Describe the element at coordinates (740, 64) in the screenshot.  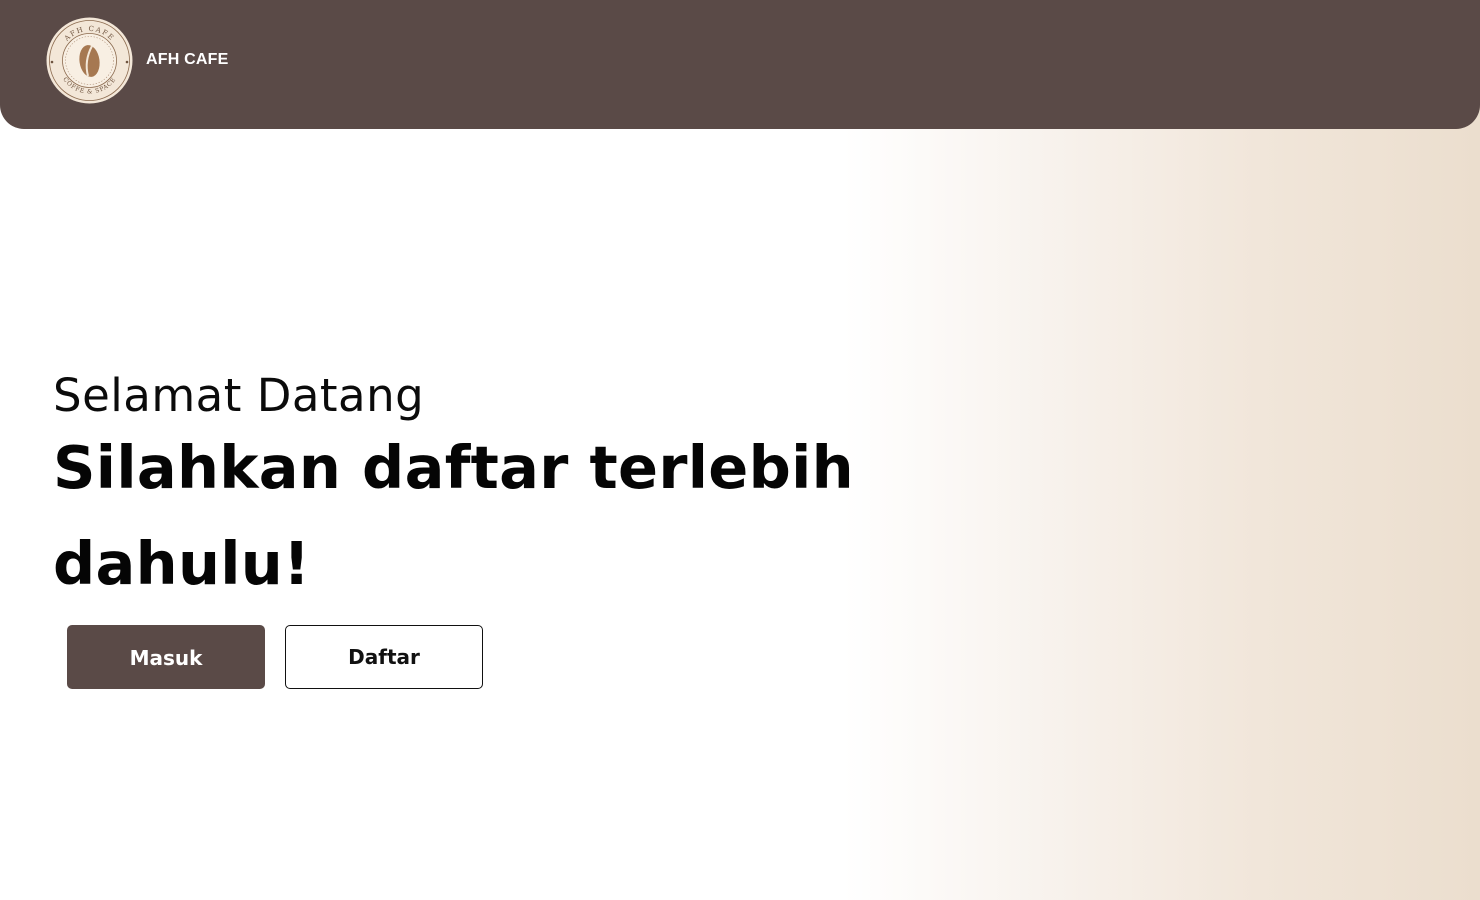
I see `top-navbar: AFH CAFE COFFE & SPACE AFH CAFE` at that location.